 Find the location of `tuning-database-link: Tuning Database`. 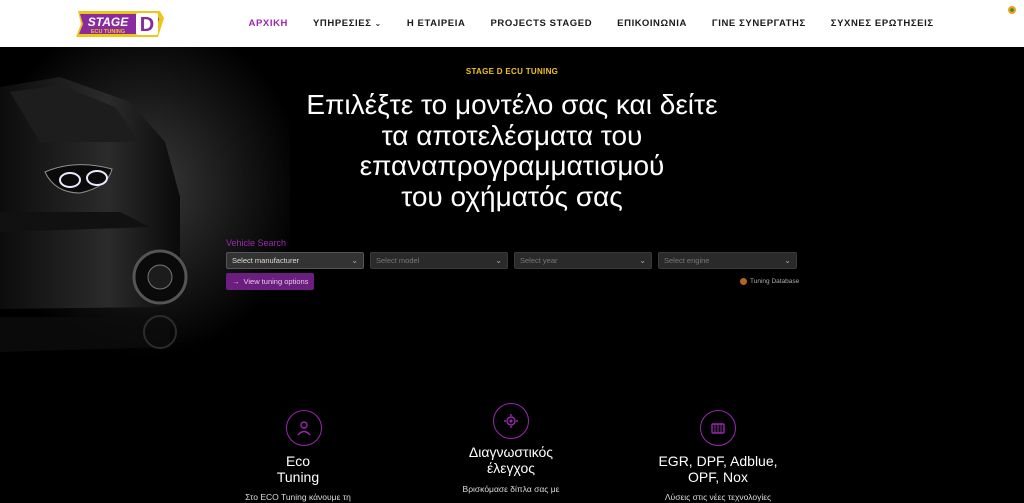

tuning-database-link: Tuning Database is located at coordinates (769, 281).